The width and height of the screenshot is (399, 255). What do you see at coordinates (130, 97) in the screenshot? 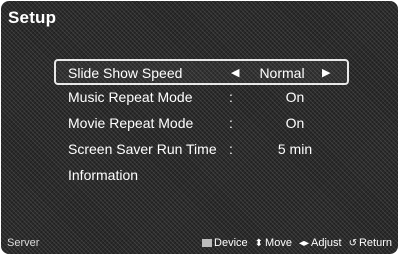
I see `menu-item-label: Music Repeat Mode` at bounding box center [130, 97].